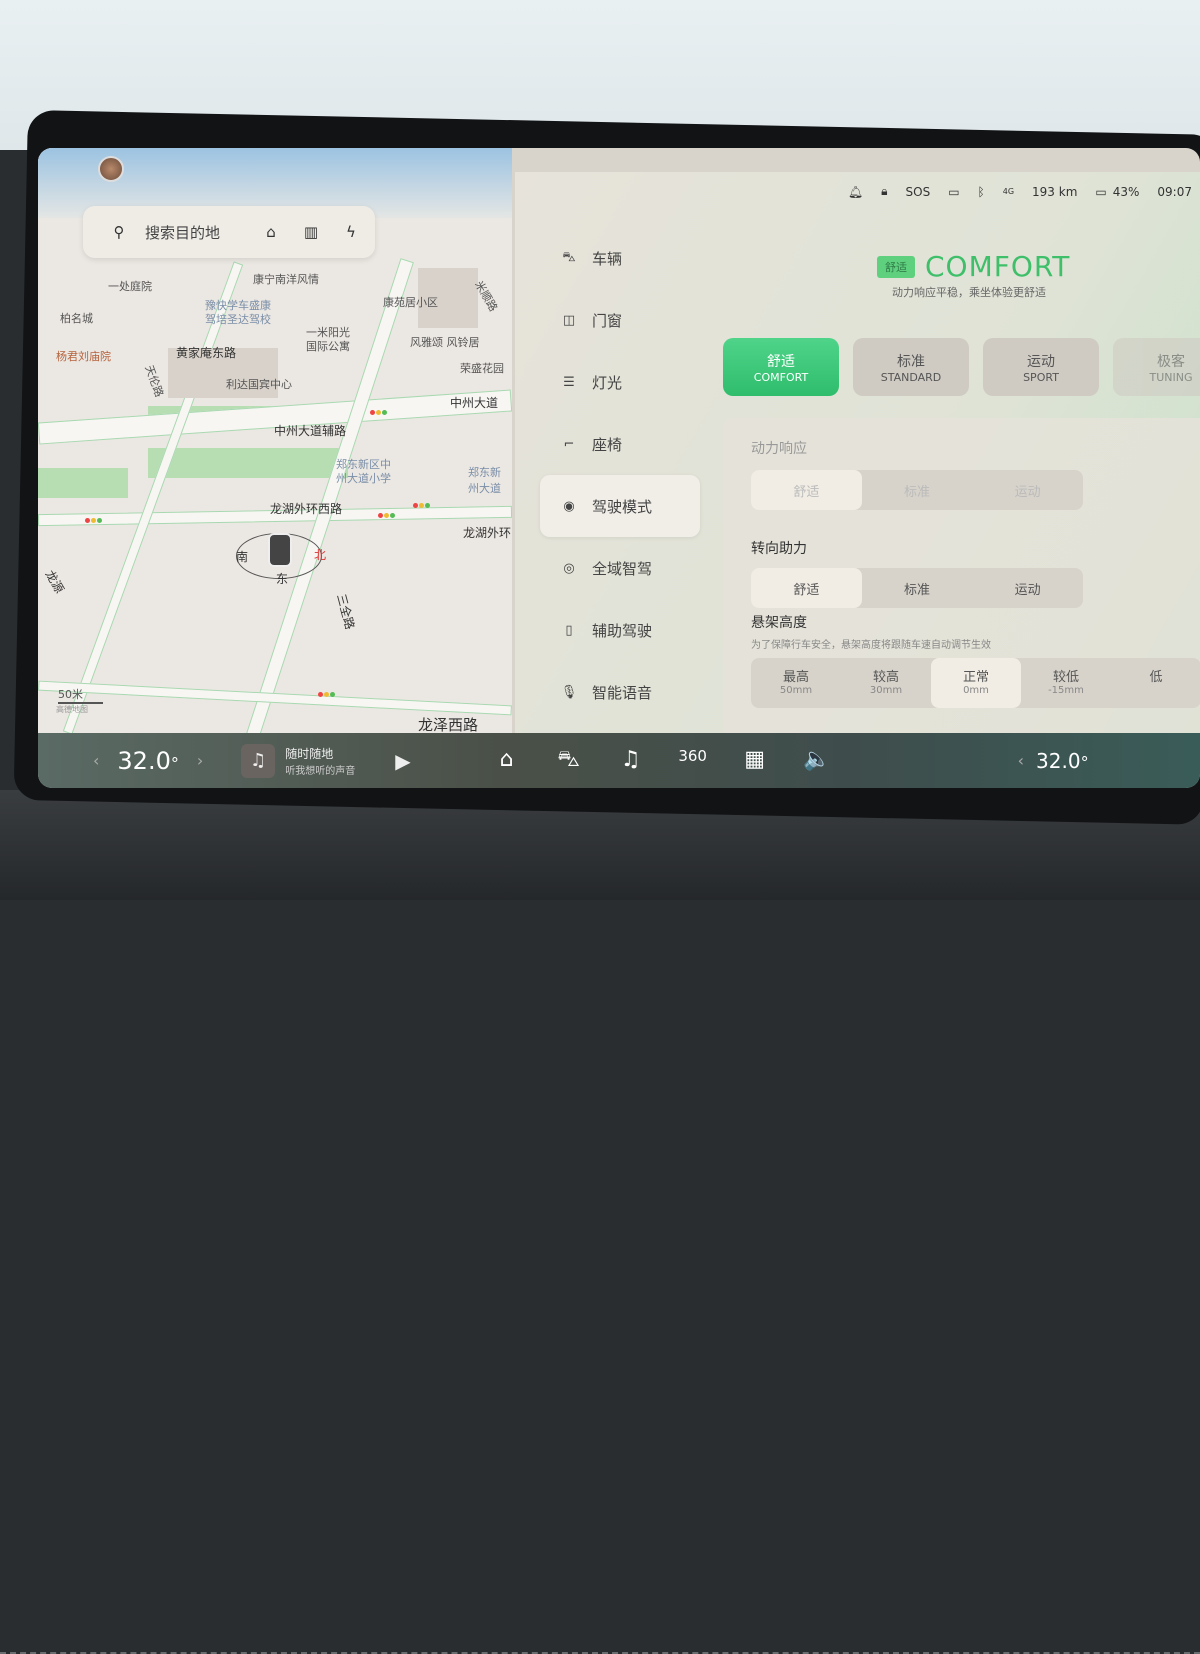 The image size is (1200, 1654). I want to click on music-note-icon: ♫, so click(258, 760).